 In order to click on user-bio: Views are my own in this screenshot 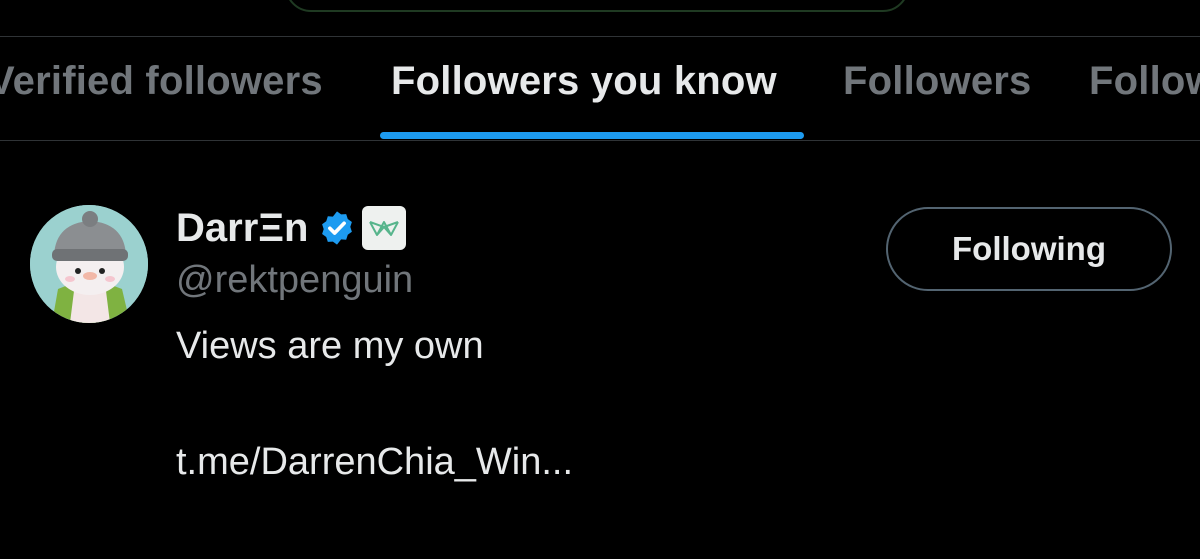, I will do `click(330, 346)`.